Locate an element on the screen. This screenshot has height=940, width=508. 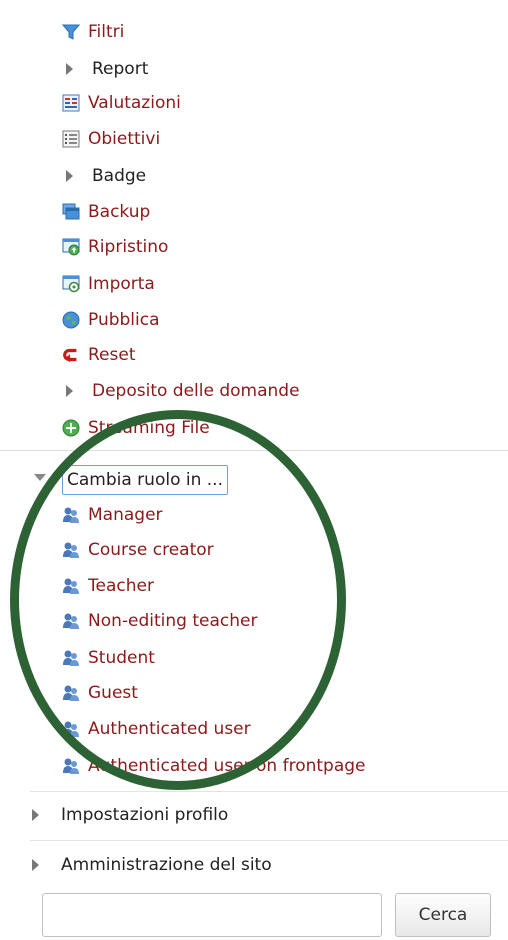
menu-item-badge: Badge is located at coordinates (104, 176).